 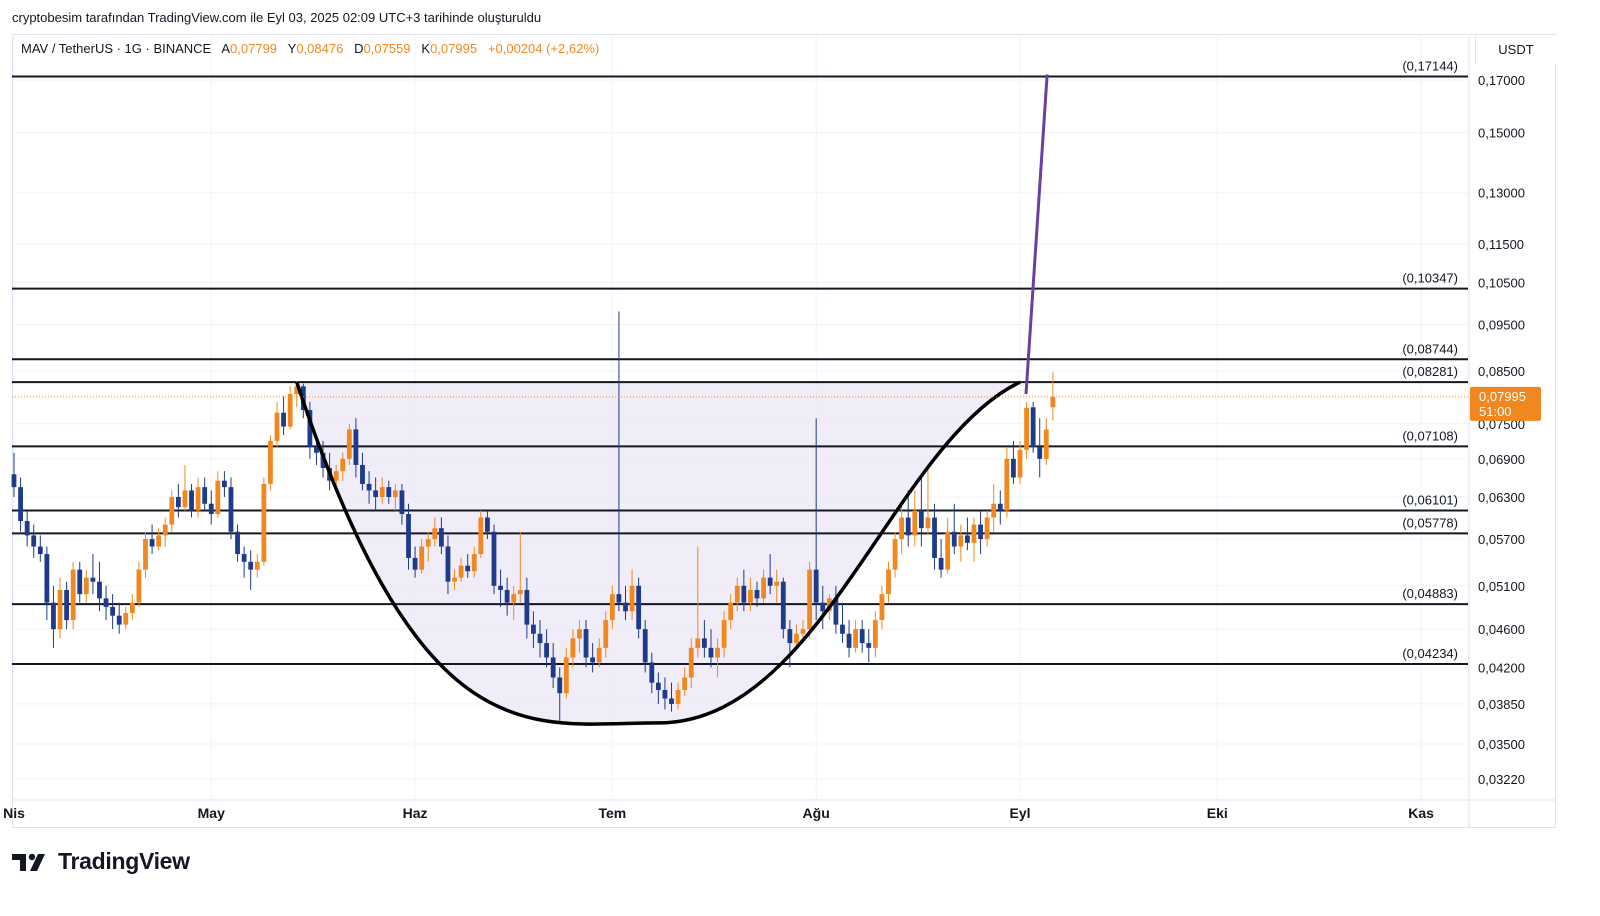 What do you see at coordinates (779, 810) in the screenshot?
I see `time-axis: Nis May Haz Tem Ağu Eyl Eki Kas` at bounding box center [779, 810].